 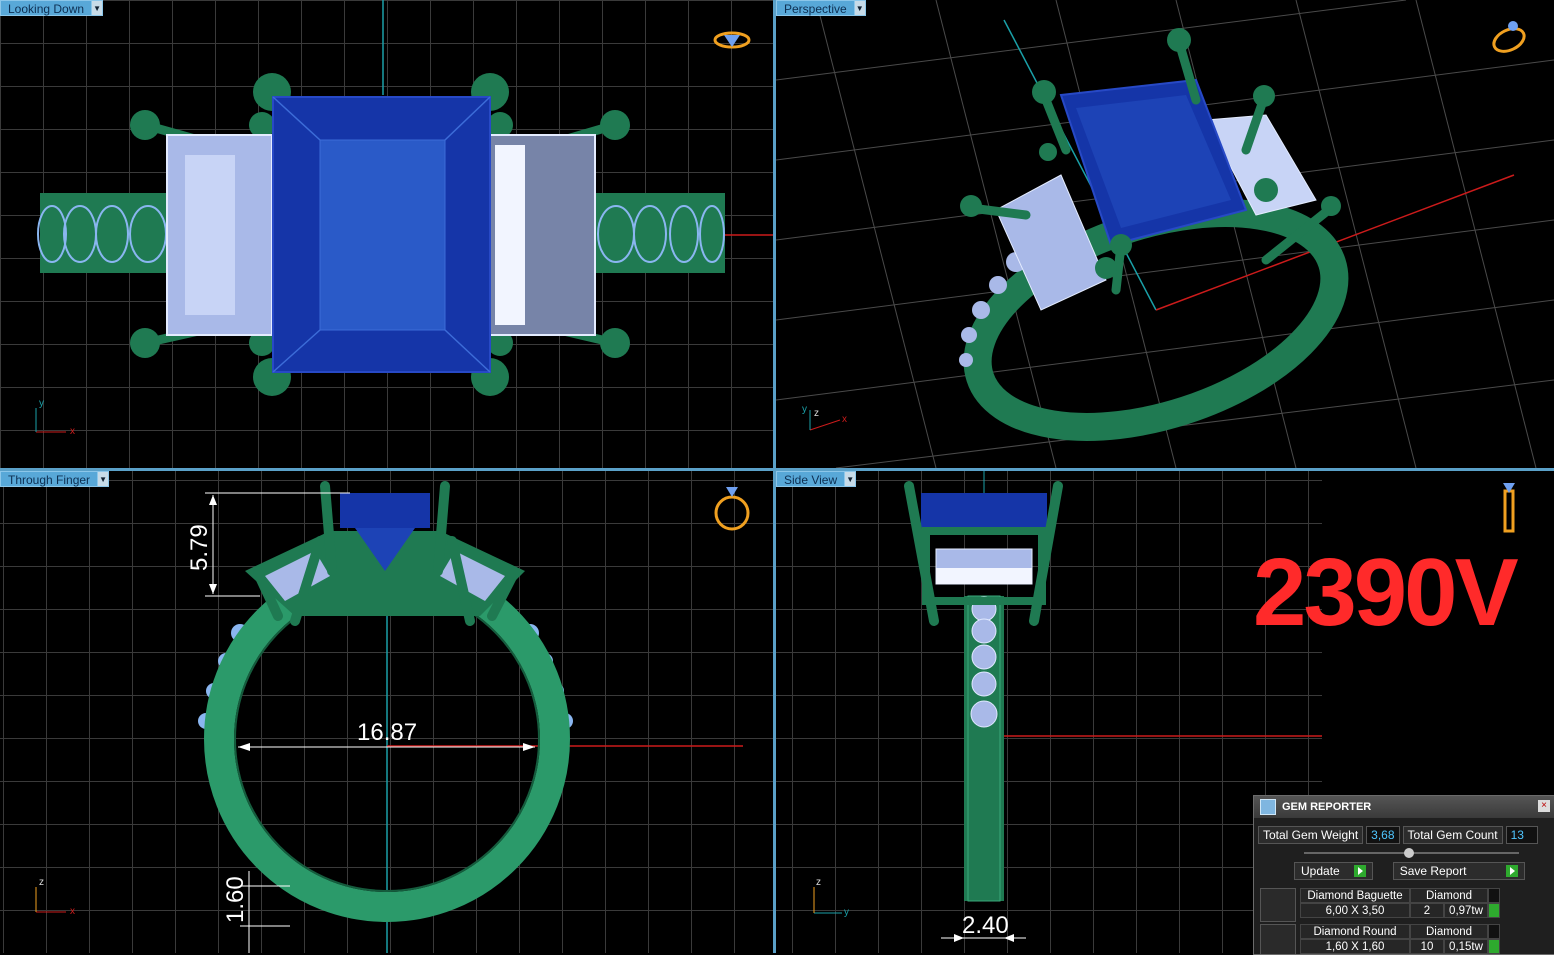 I want to click on viewport-tab: Perspective ▼, so click(x=821, y=8).